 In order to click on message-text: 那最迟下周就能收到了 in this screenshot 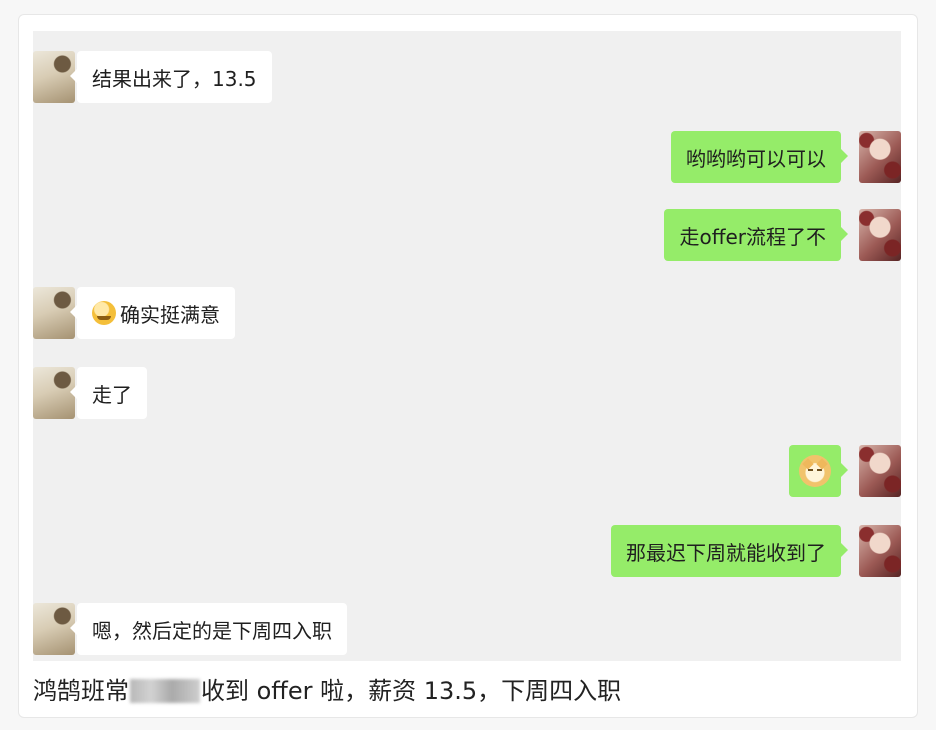, I will do `click(726, 552)`.